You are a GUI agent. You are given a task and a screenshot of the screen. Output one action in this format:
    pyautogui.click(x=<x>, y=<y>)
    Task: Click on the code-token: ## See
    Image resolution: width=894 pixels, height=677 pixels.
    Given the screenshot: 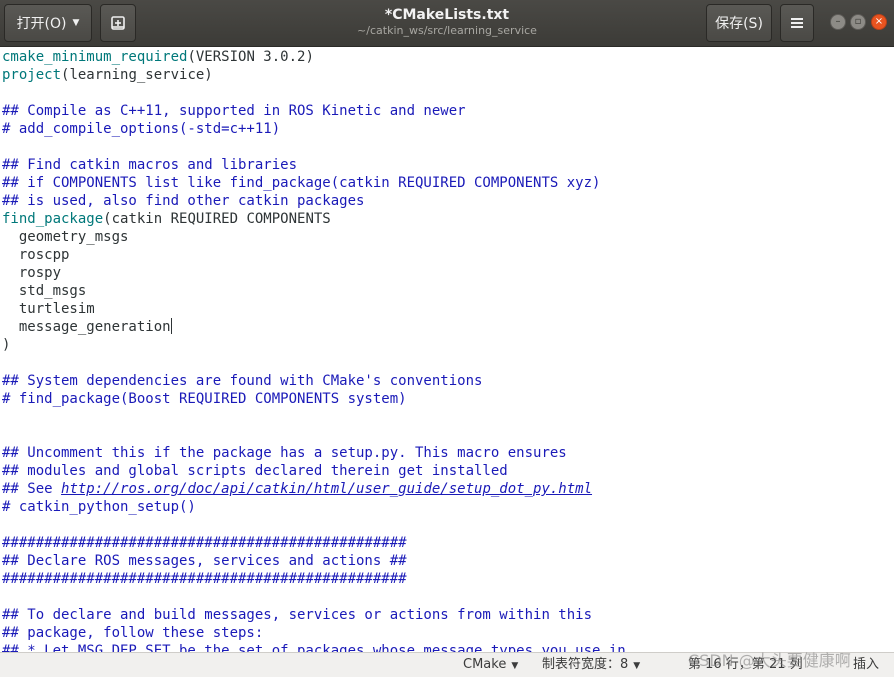 What is the action you would take?
    pyautogui.click(x=32, y=489)
    